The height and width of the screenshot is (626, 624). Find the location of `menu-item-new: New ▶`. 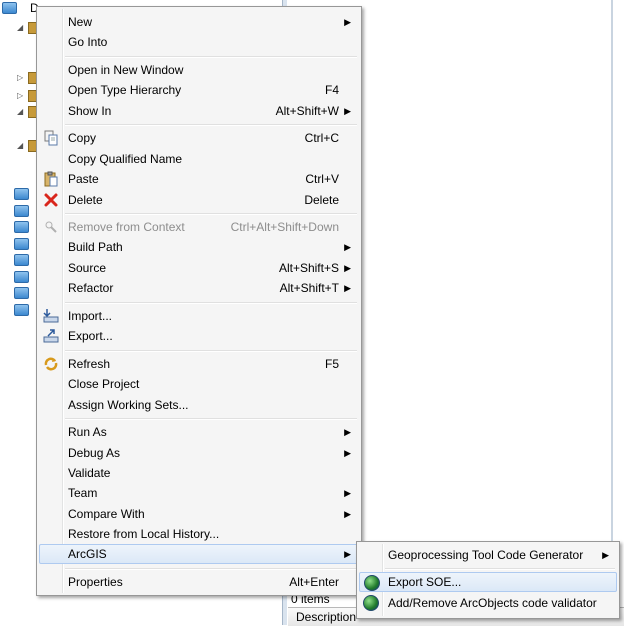

menu-item-new: New ▶ is located at coordinates (199, 22).